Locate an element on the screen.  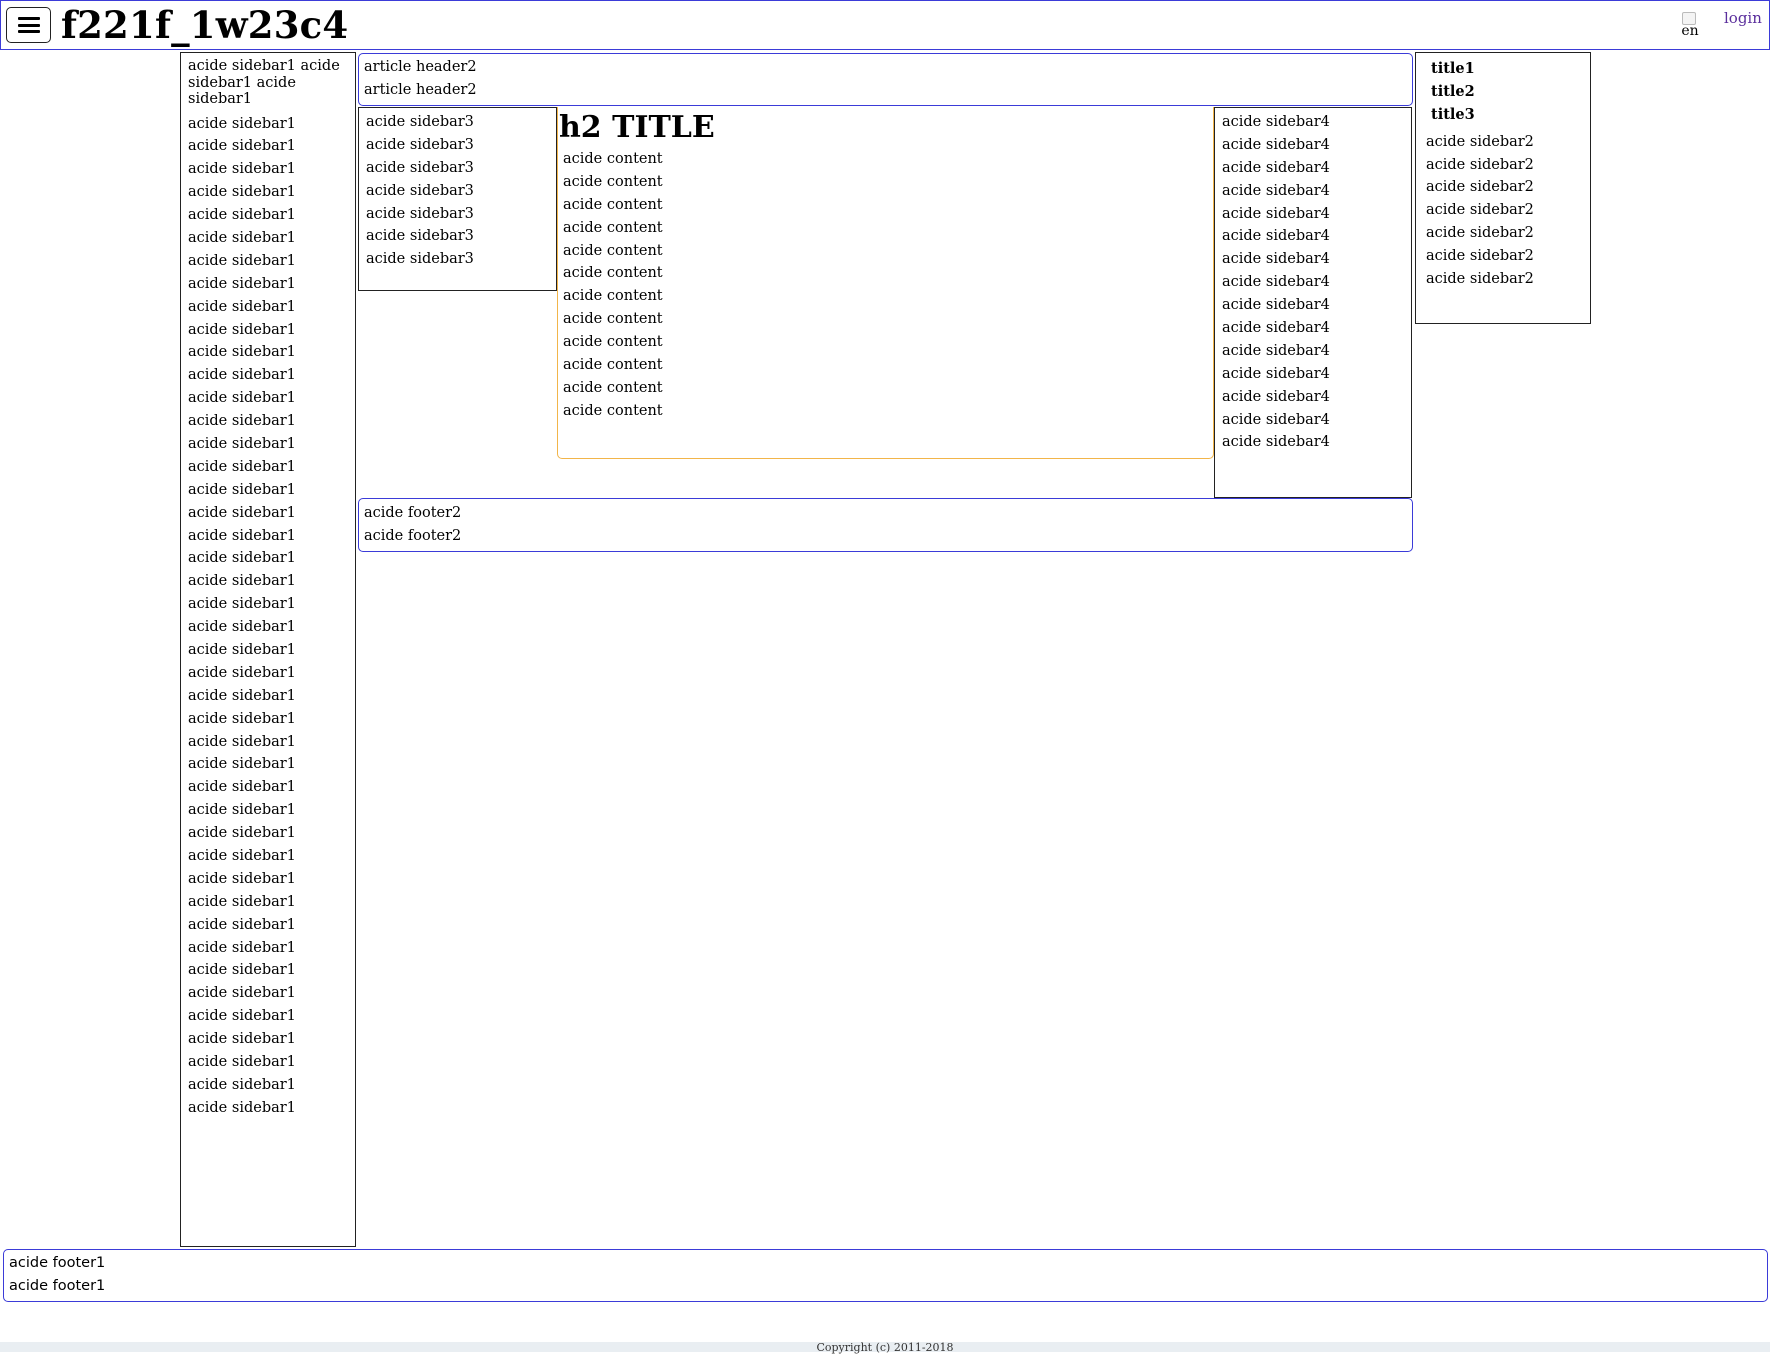
language-flag-icon: en is located at coordinates (1690, 25).